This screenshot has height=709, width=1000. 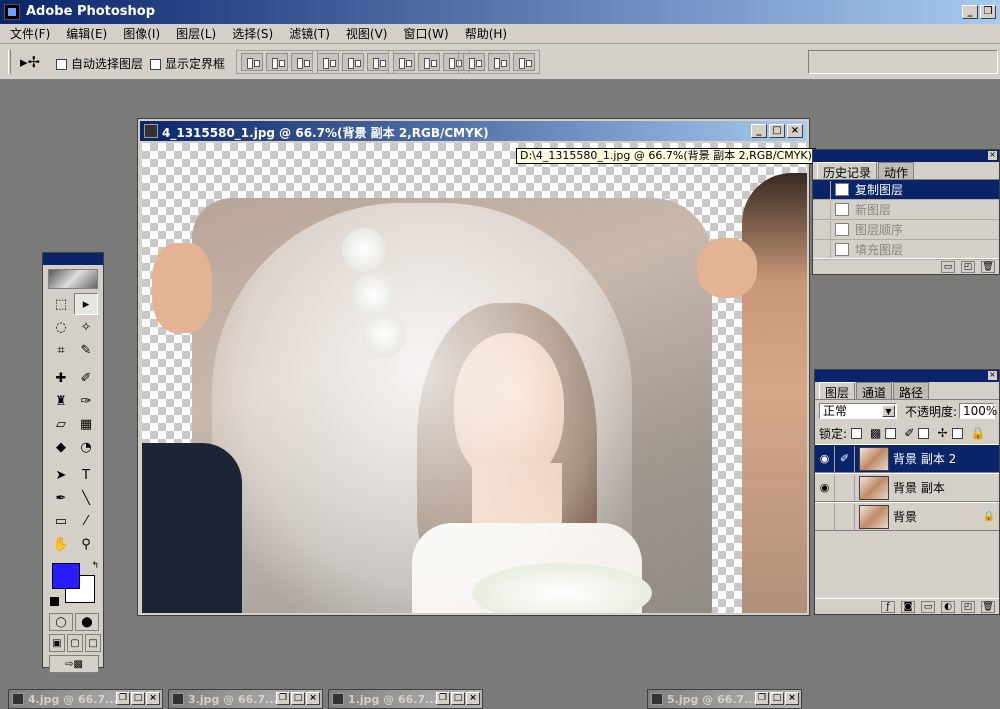 What do you see at coordinates (759, 131) in the screenshot?
I see `document-minimize-button: _` at bounding box center [759, 131].